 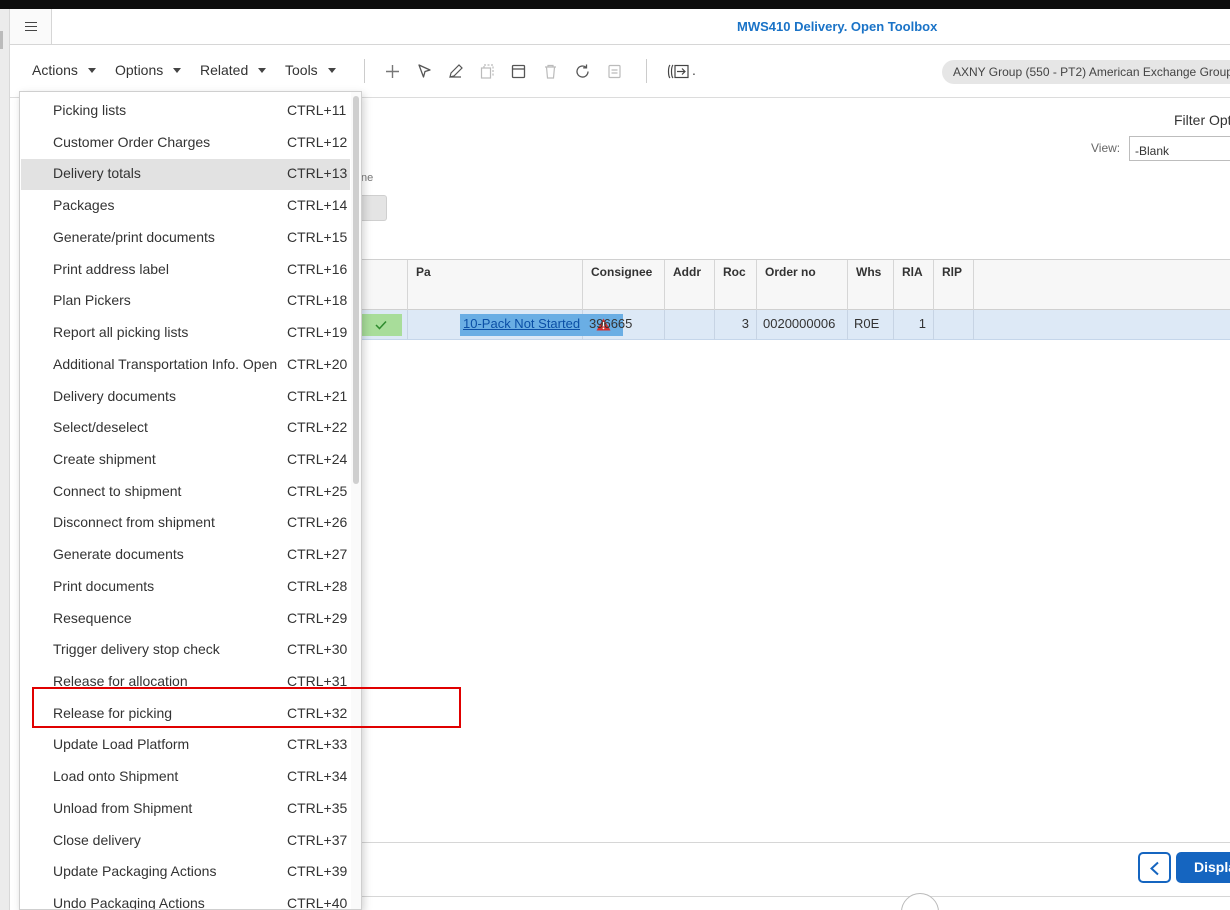 I want to click on delete-icon, so click(x=550, y=71).